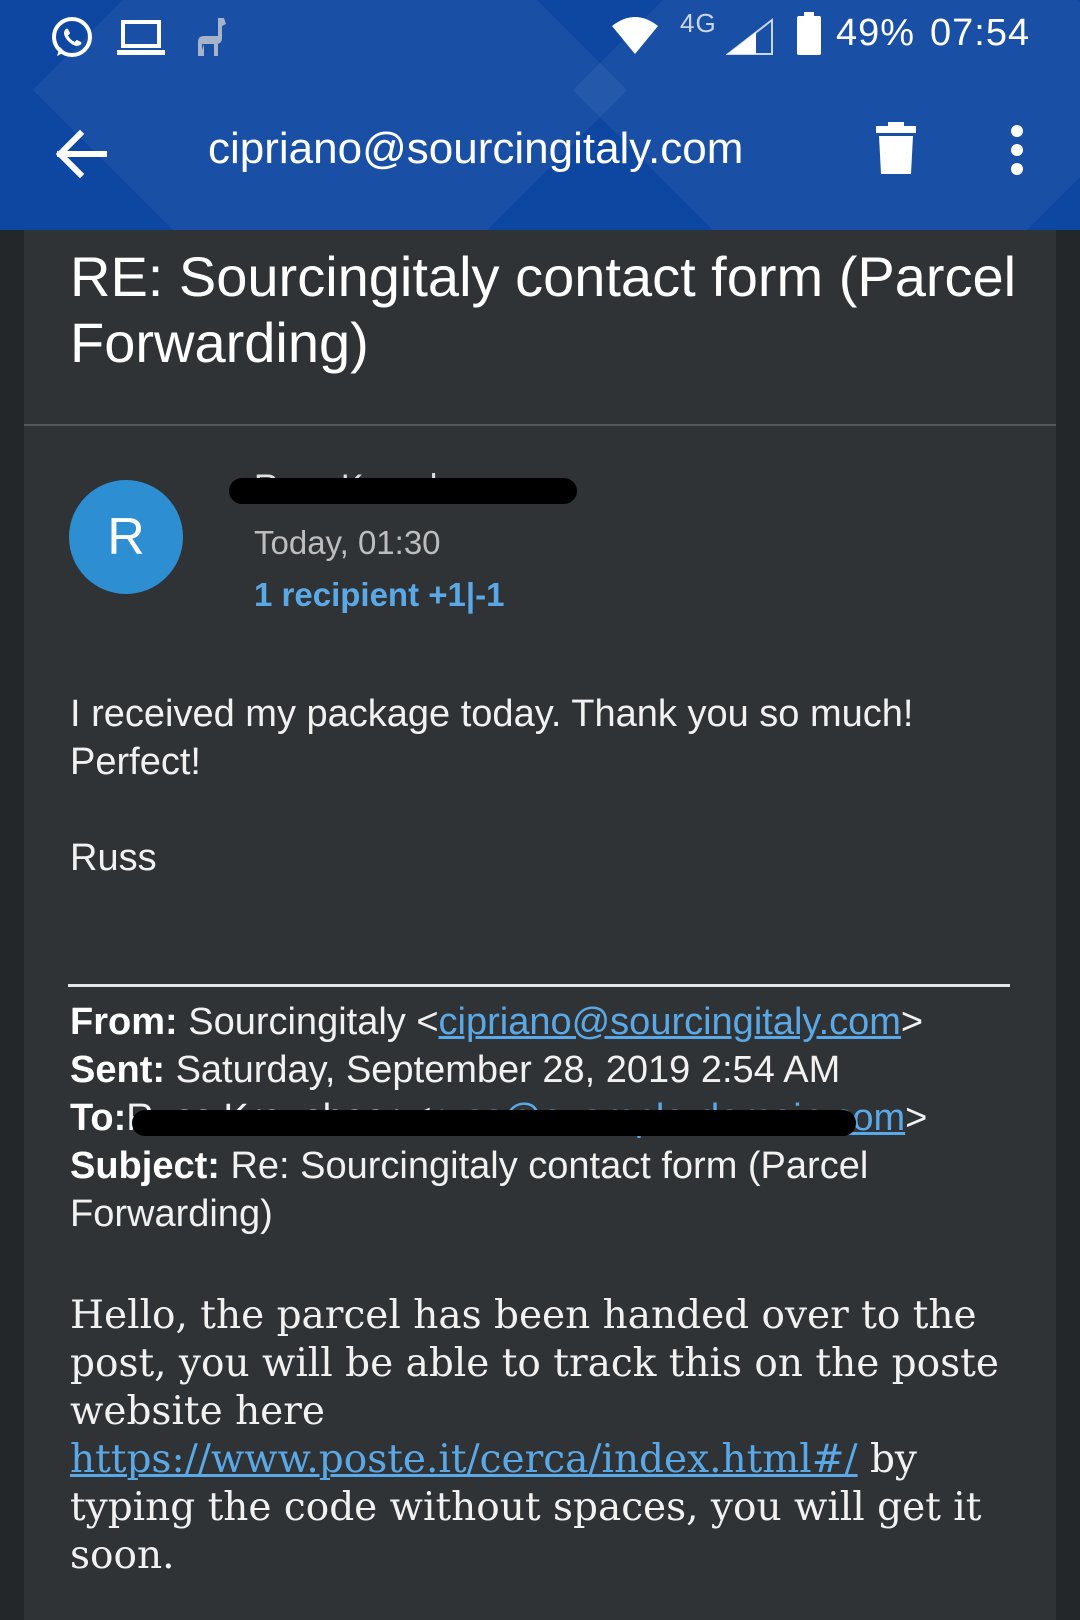 Image resolution: width=1080 pixels, height=1620 pixels. What do you see at coordinates (117, 1070) in the screenshot?
I see `sent-label: Sent:` at bounding box center [117, 1070].